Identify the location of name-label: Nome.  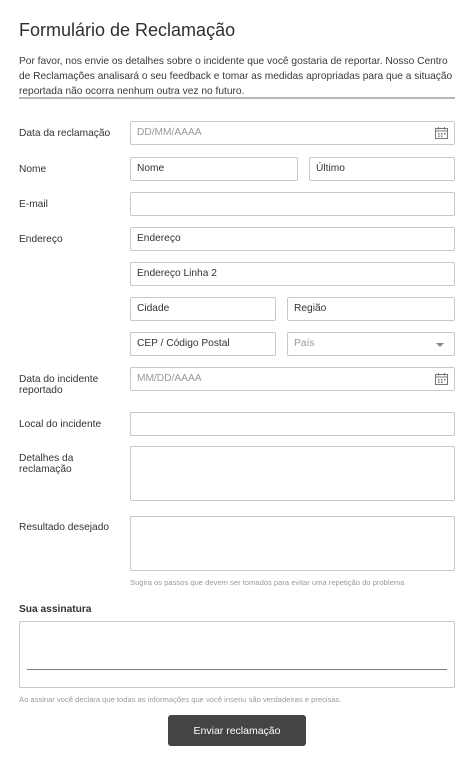
(33, 169).